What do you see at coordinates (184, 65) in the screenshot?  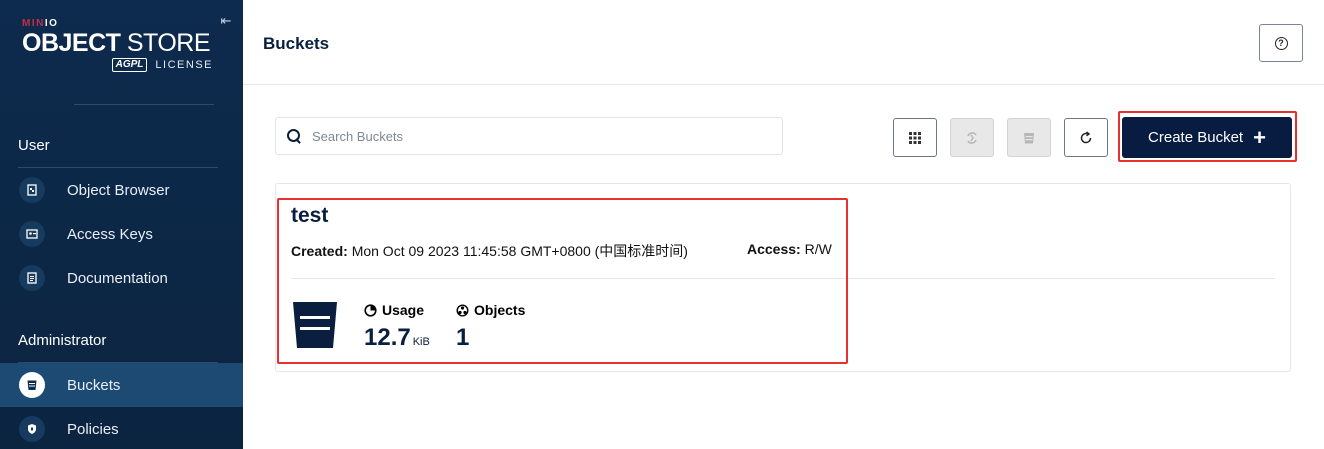 I see `license-label: LICENSE` at bounding box center [184, 65].